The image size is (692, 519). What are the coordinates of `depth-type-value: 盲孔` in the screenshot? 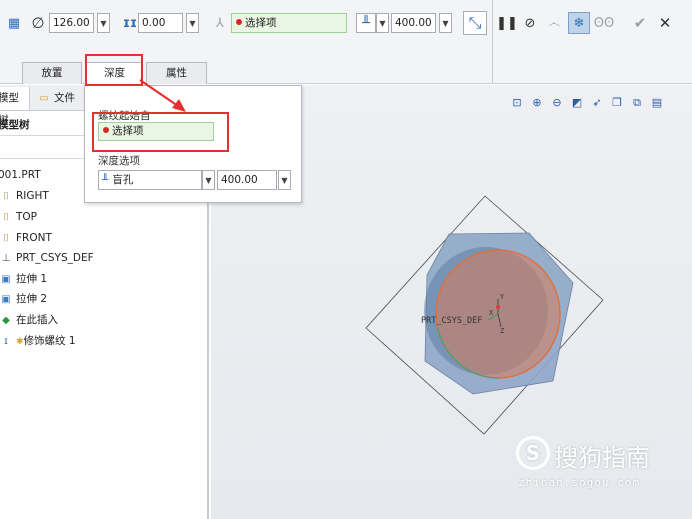 It's located at (123, 180).